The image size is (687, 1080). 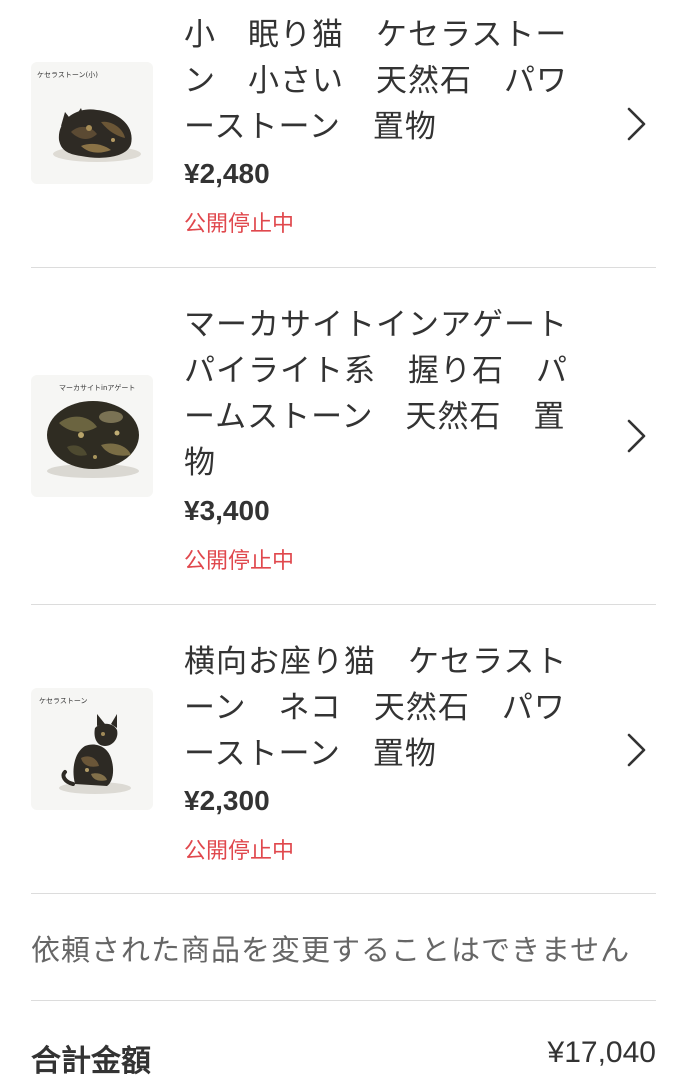 I want to click on palm-stone-image, so click(x=93, y=439).